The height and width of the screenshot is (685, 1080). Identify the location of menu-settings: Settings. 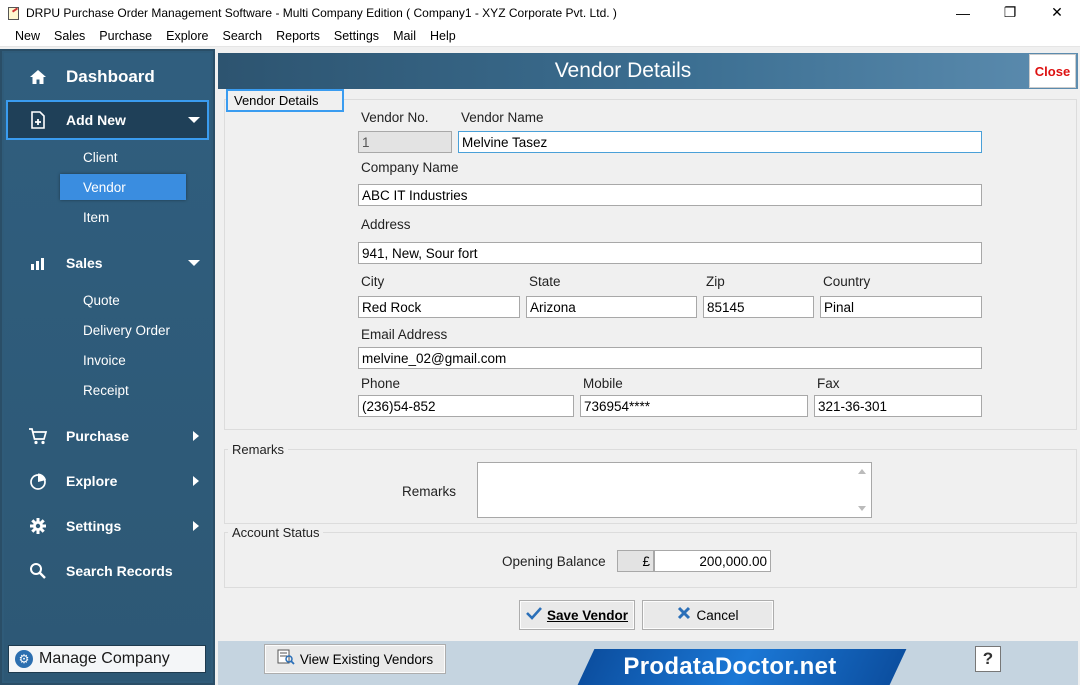
(356, 36).